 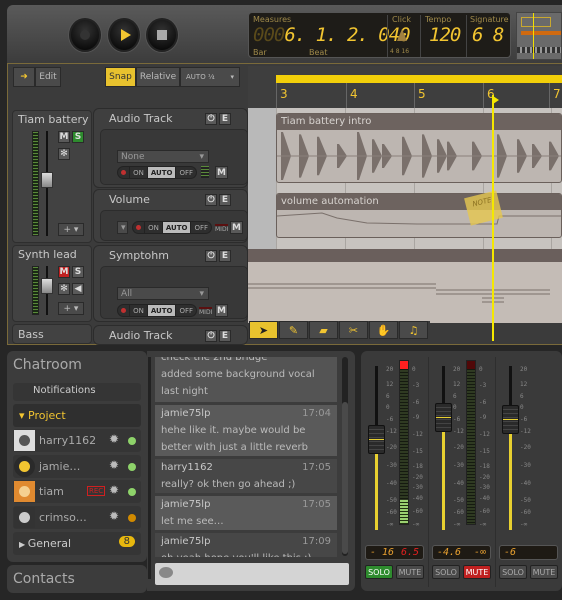 I want to click on gain-display: -6, so click(x=528, y=552).